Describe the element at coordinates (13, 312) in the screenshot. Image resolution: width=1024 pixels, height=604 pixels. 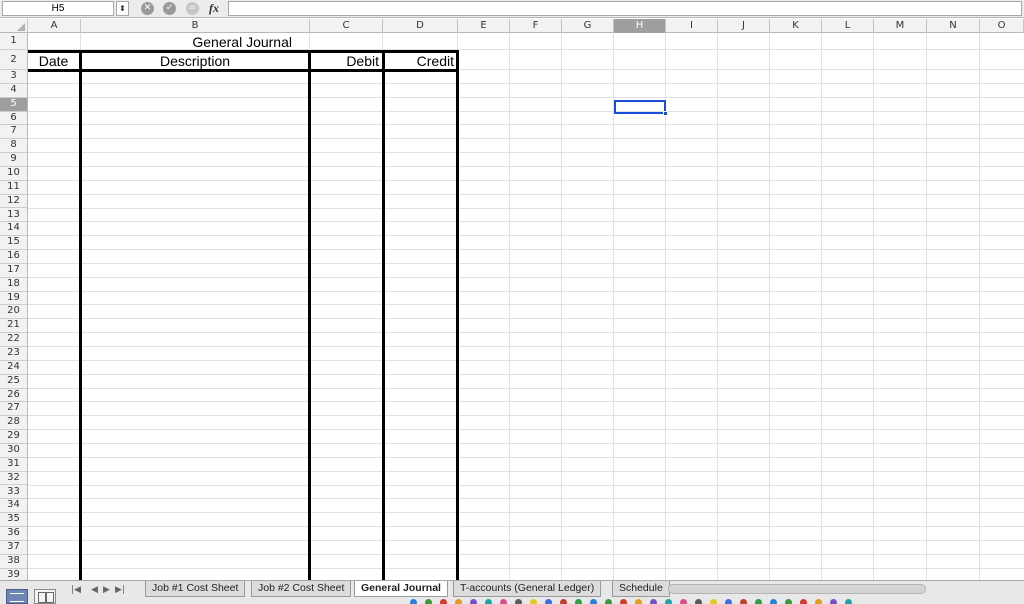
I see `row-header-20: 20` at that location.